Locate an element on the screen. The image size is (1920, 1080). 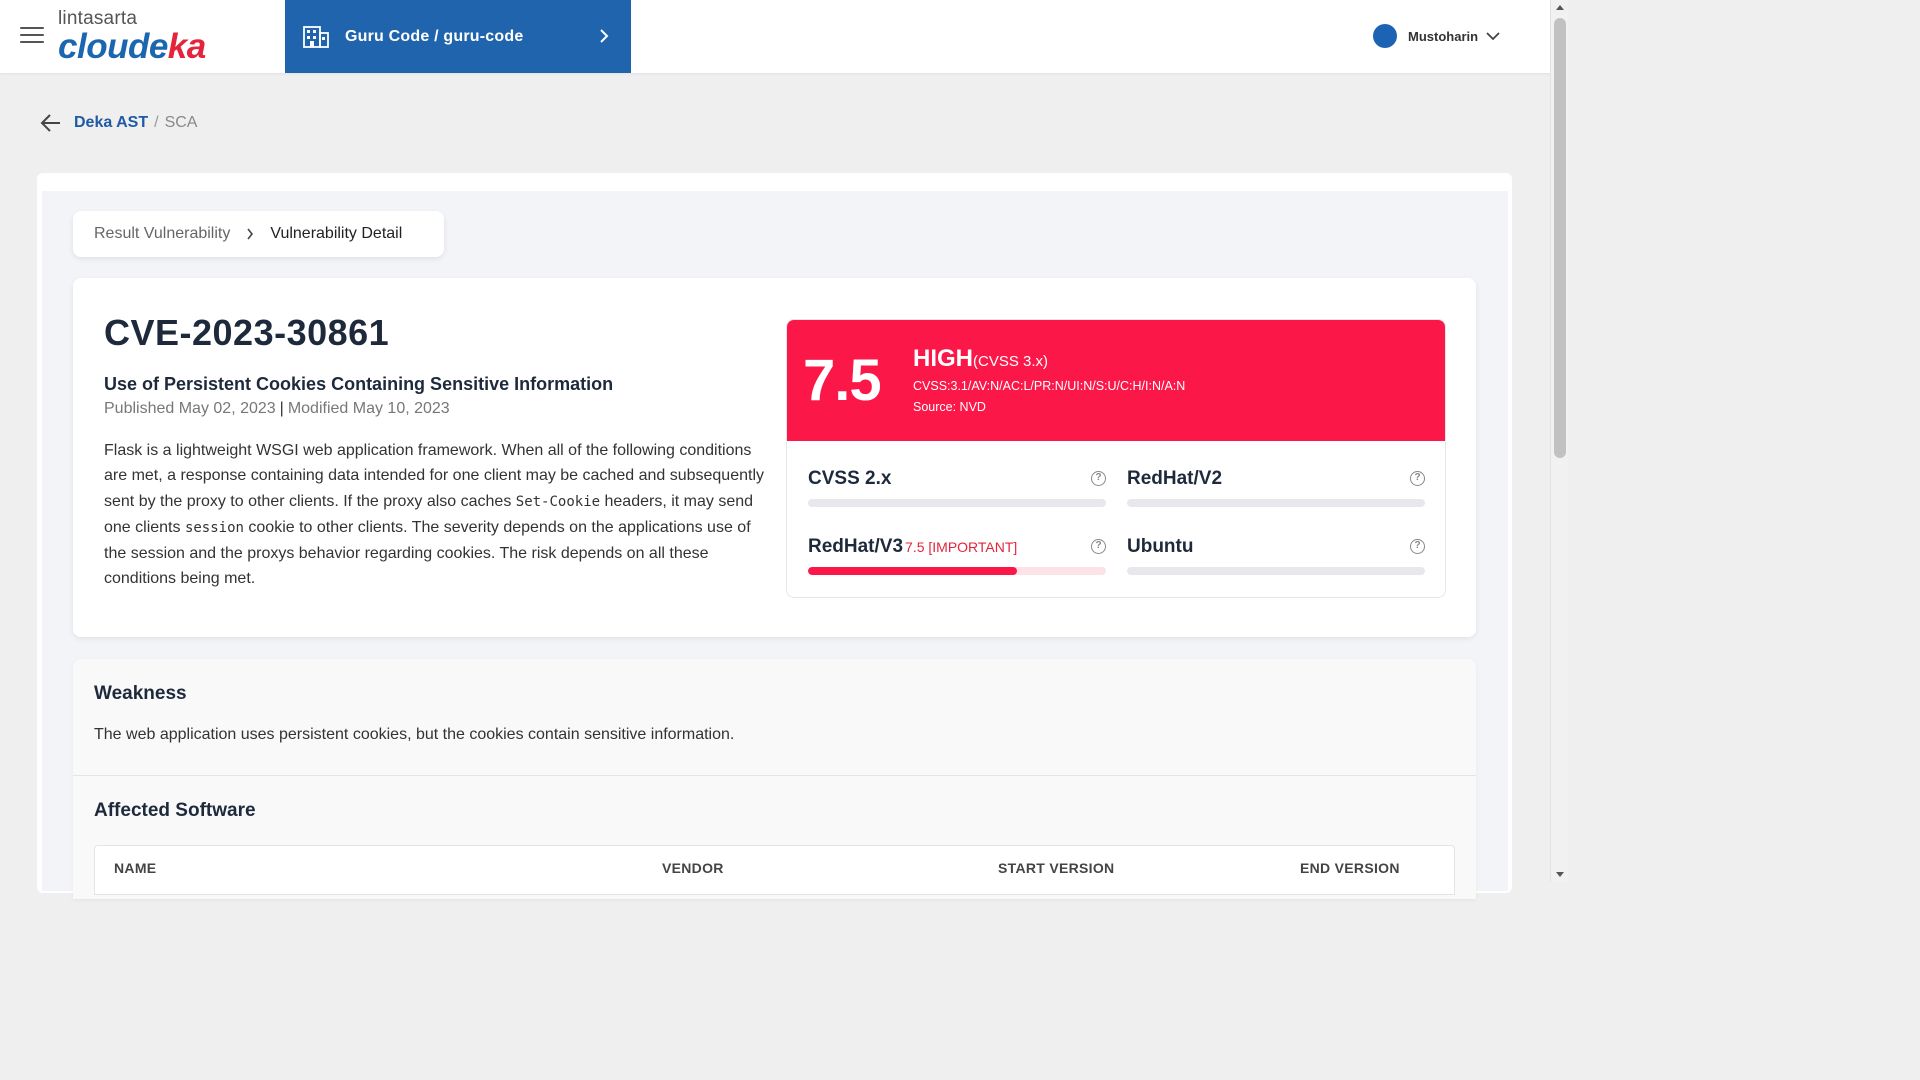
score-source: Source: NVD is located at coordinates (949, 407).